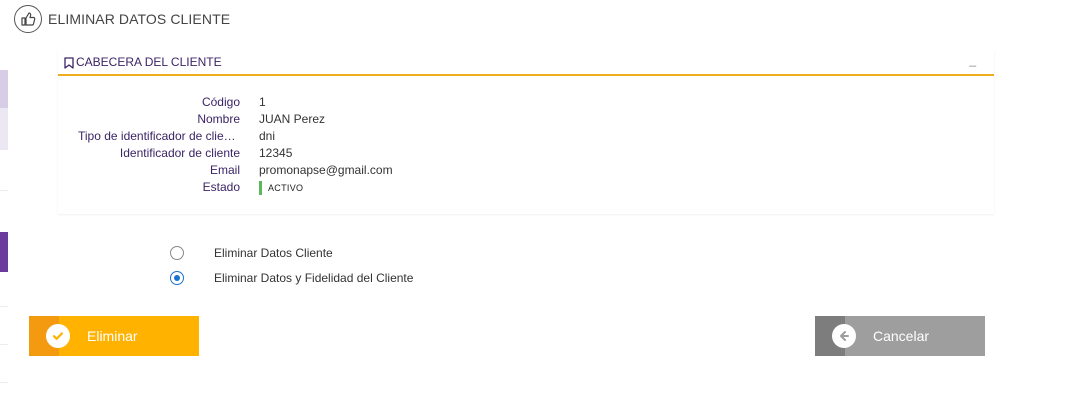 Image resolution: width=1087 pixels, height=417 pixels. What do you see at coordinates (139, 19) in the screenshot?
I see `page-title: ELIMINAR DATOS CLIENTE` at bounding box center [139, 19].